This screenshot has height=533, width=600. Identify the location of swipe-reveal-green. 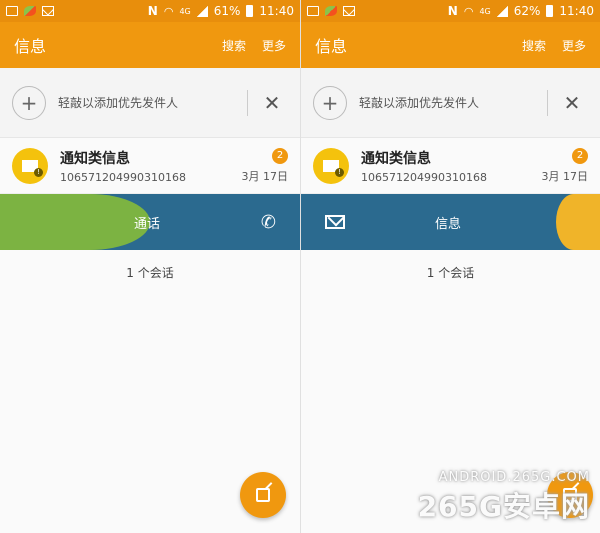
(75, 222).